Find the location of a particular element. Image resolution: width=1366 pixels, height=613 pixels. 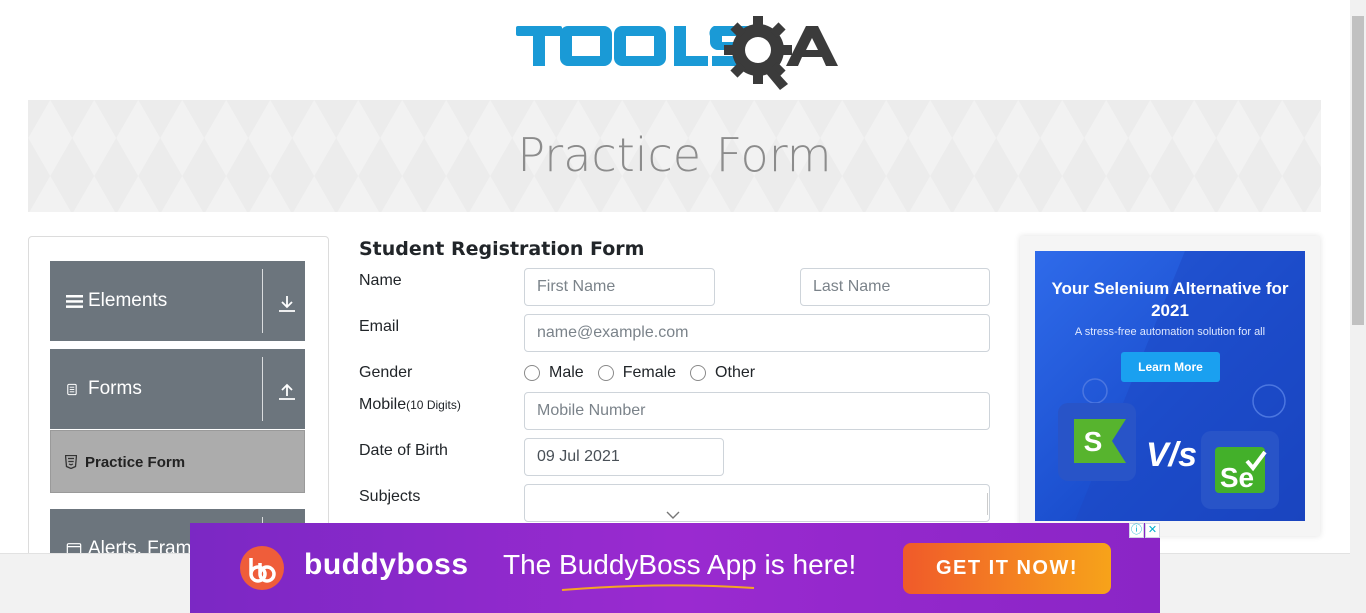

dob-label: Date of Birth is located at coordinates (403, 450).